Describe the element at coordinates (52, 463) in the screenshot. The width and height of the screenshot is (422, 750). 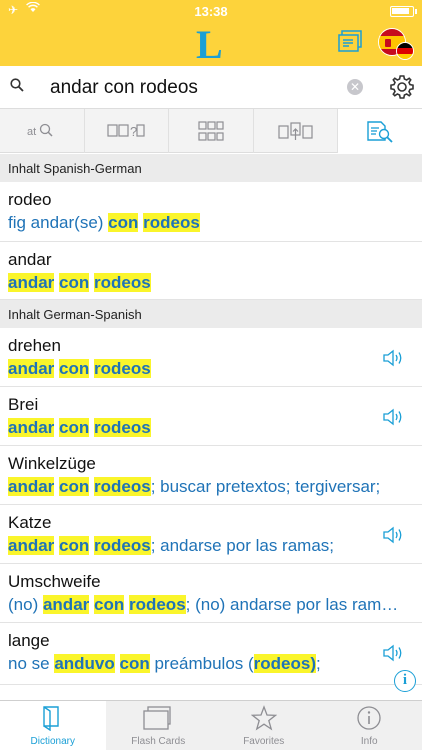
I see `entry-headword: Winkelzüge` at that location.